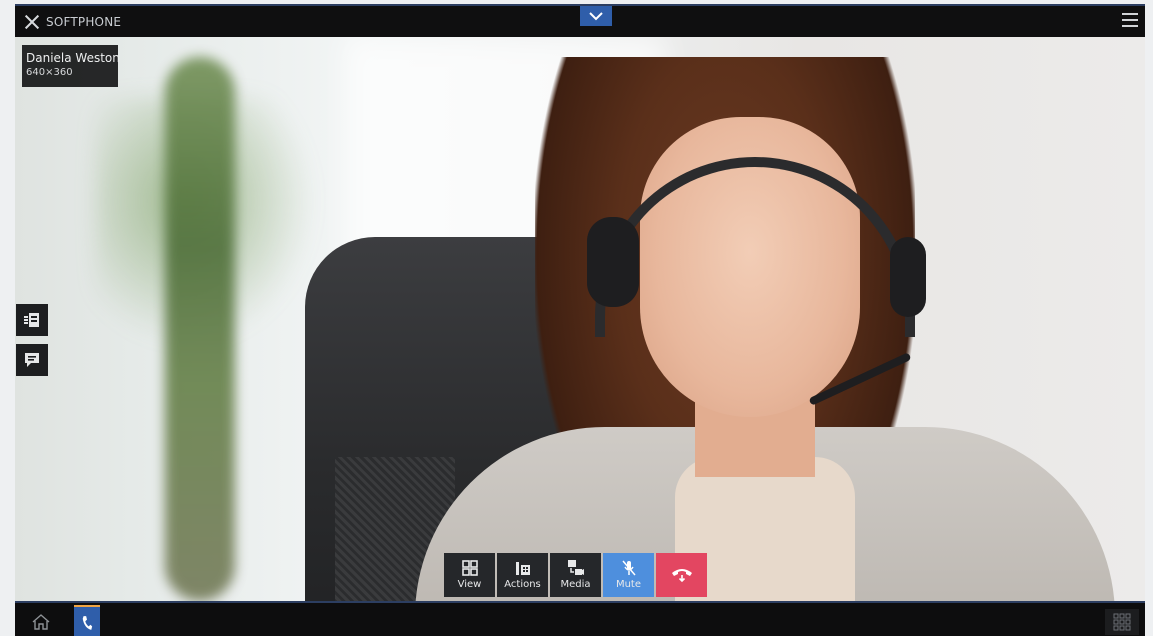  I want to click on chevron-down-icon, so click(596, 16).